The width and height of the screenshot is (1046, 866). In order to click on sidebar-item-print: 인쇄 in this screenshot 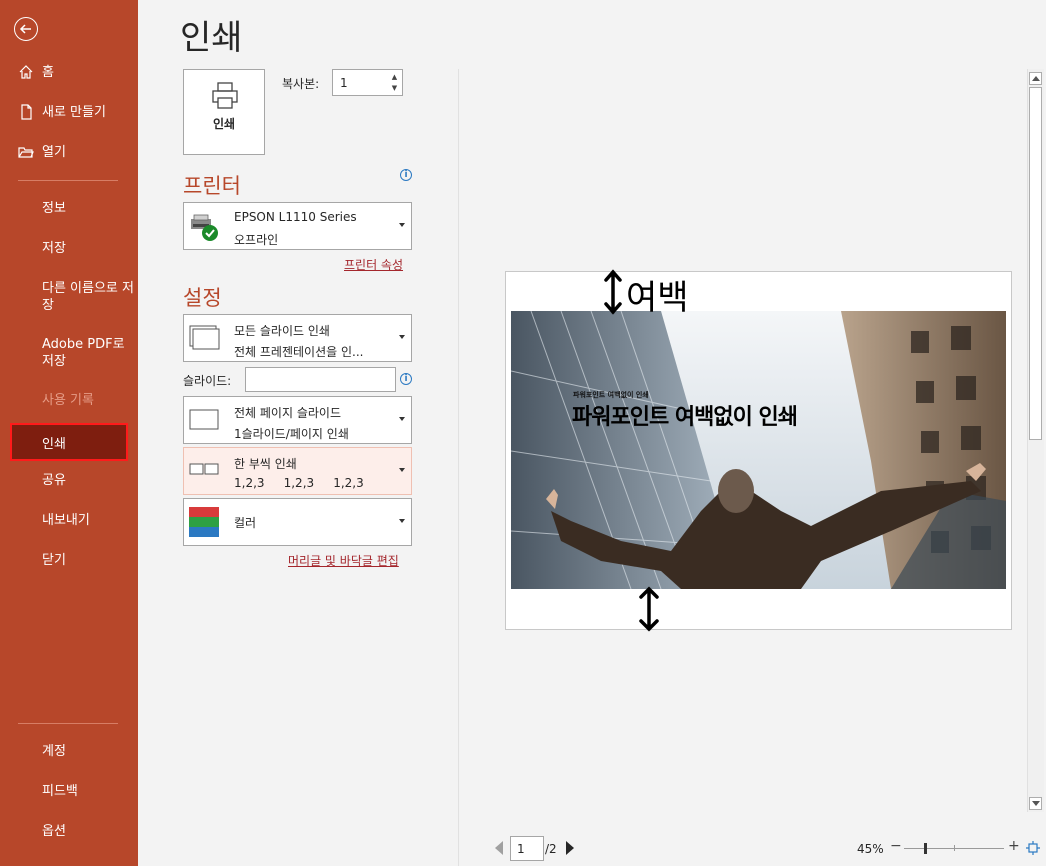, I will do `click(69, 442)`.